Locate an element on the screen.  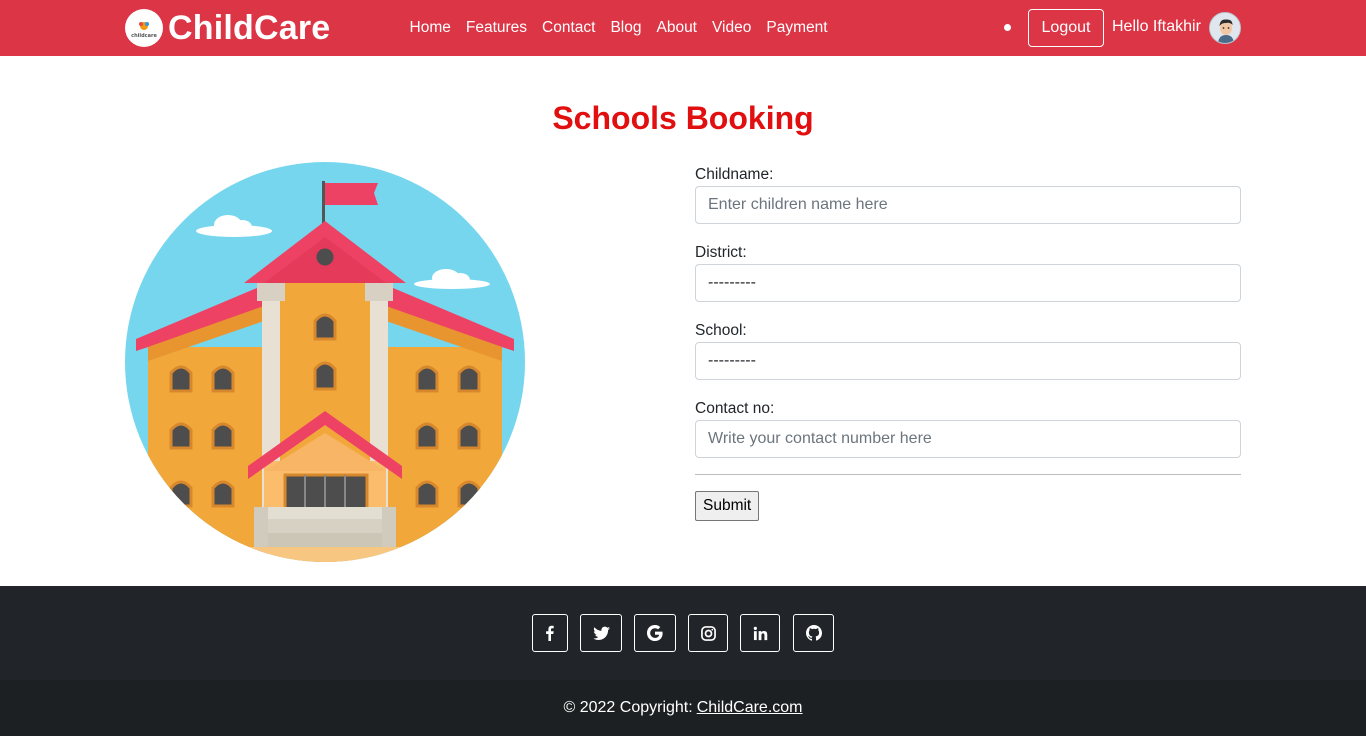
facebook-button is located at coordinates (550, 633).